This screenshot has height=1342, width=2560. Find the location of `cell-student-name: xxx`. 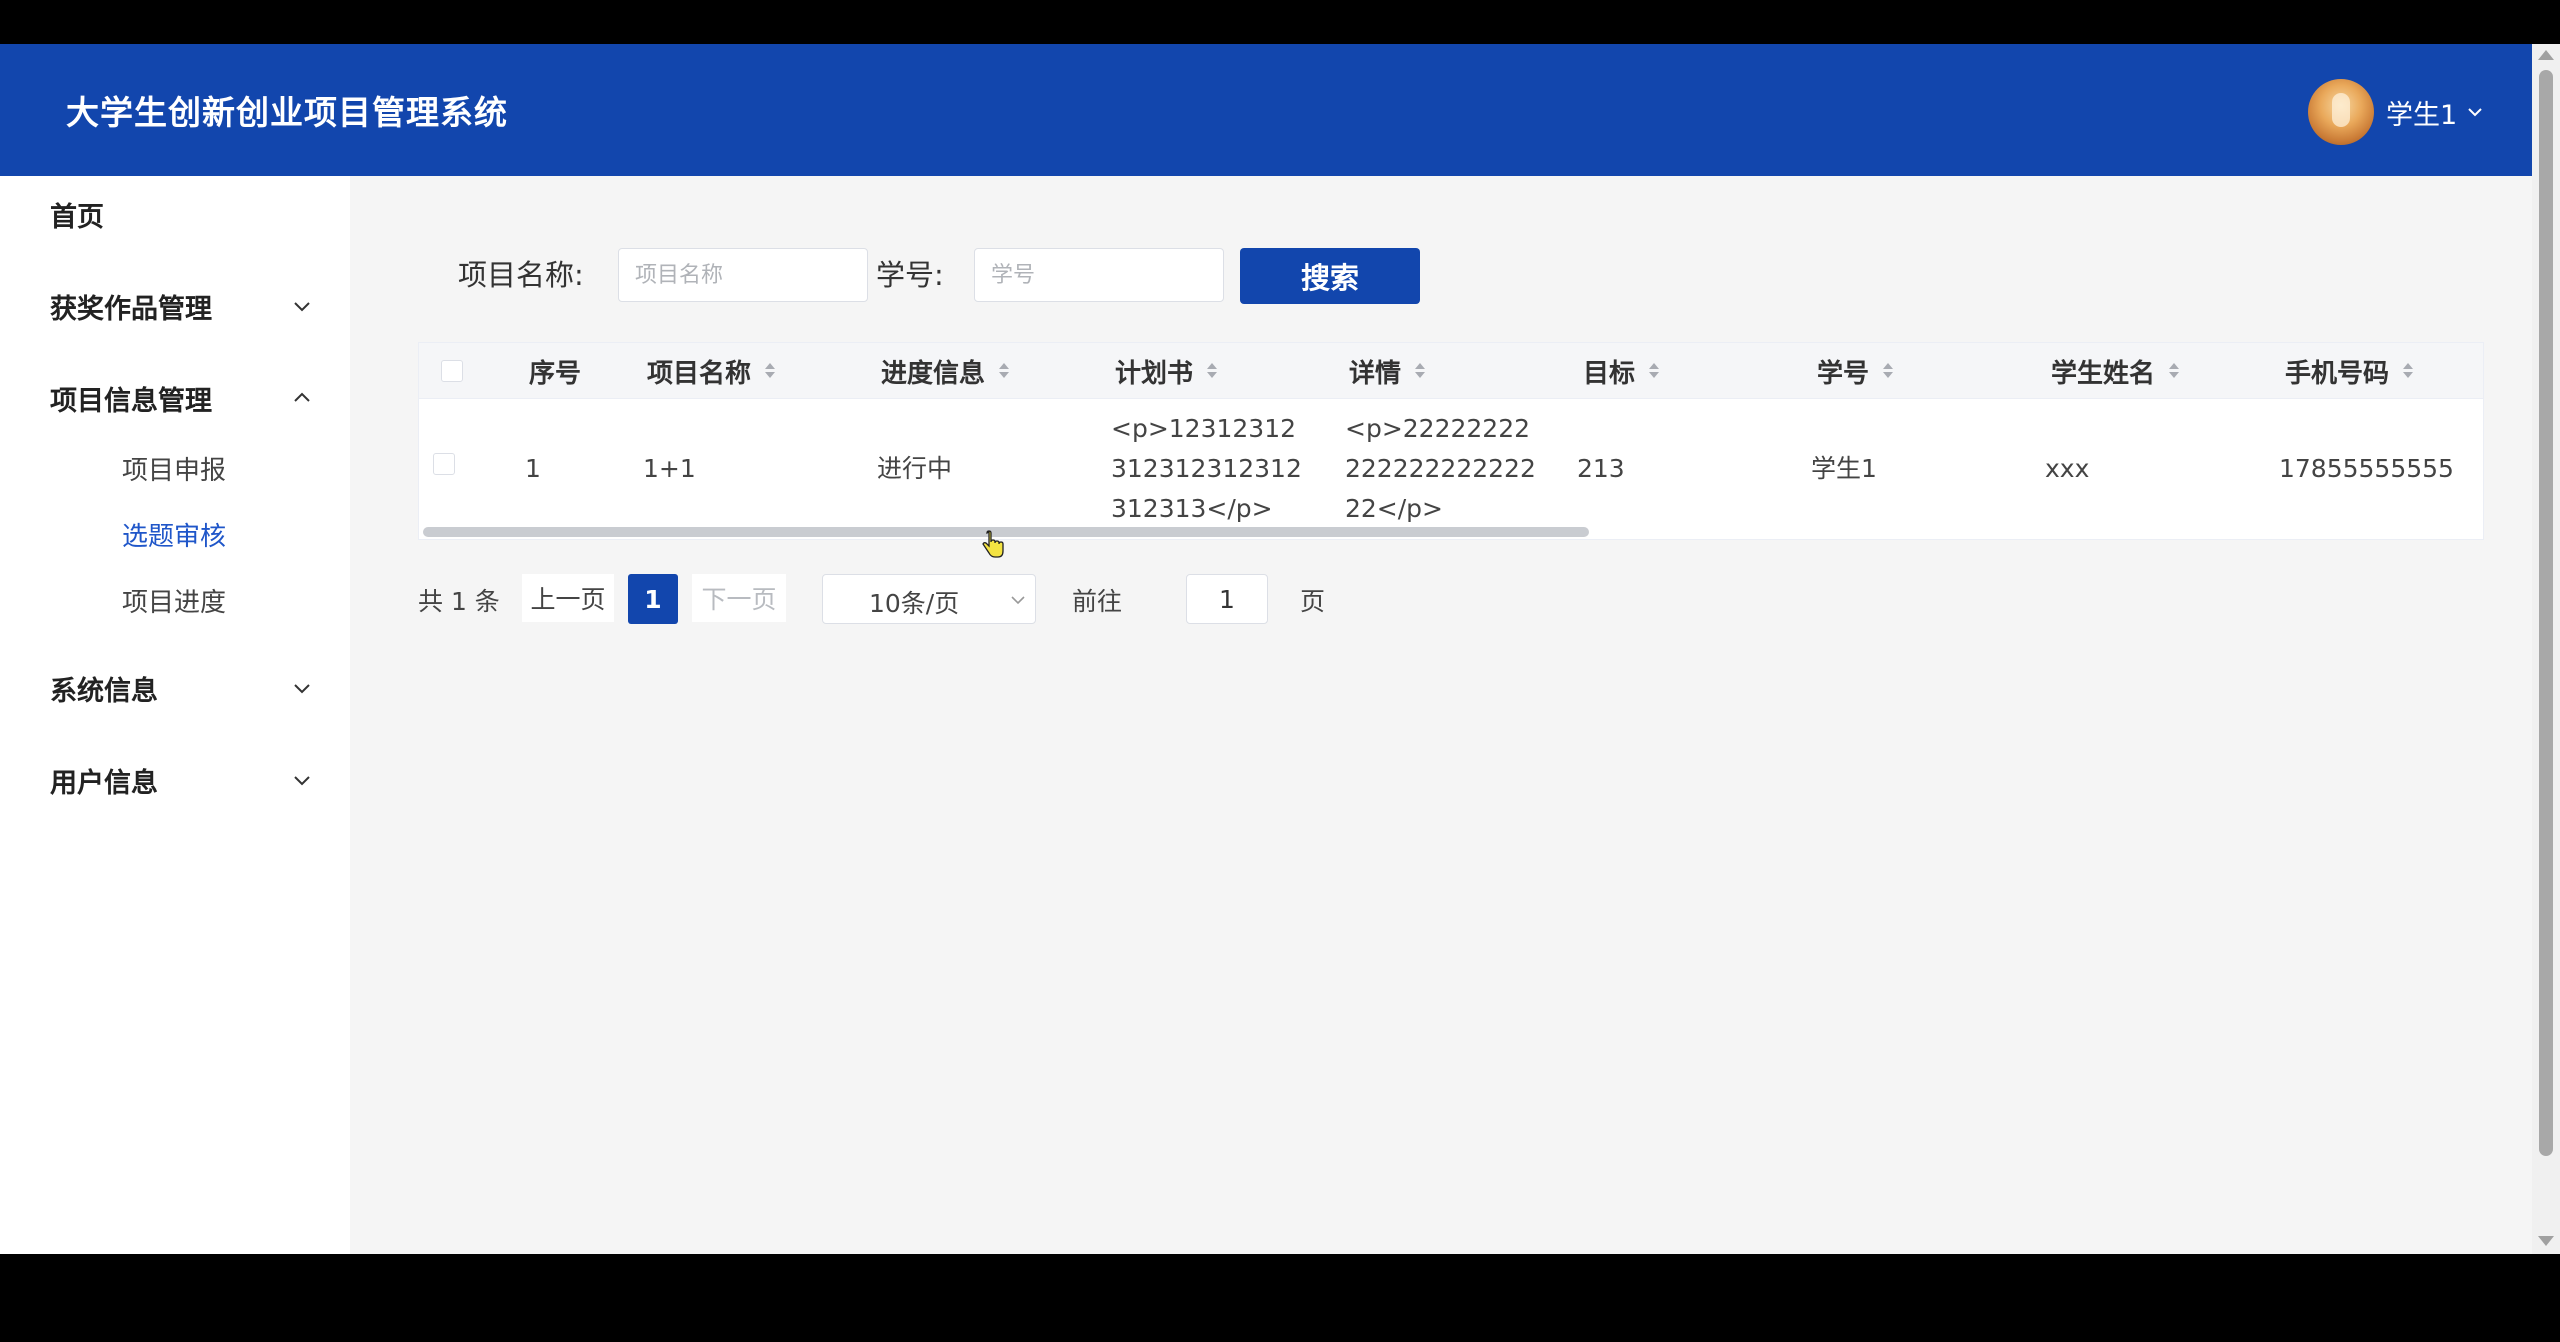

cell-student-name: xxx is located at coordinates (2067, 468).